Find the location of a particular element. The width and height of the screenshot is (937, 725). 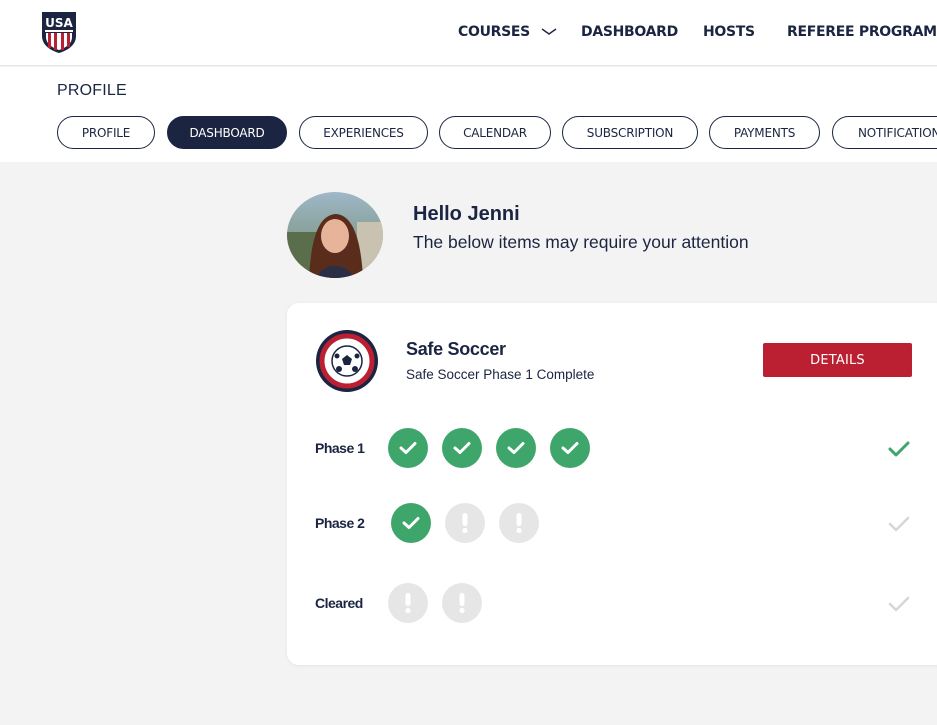

nav-courses-label: COURSES is located at coordinates (494, 32).